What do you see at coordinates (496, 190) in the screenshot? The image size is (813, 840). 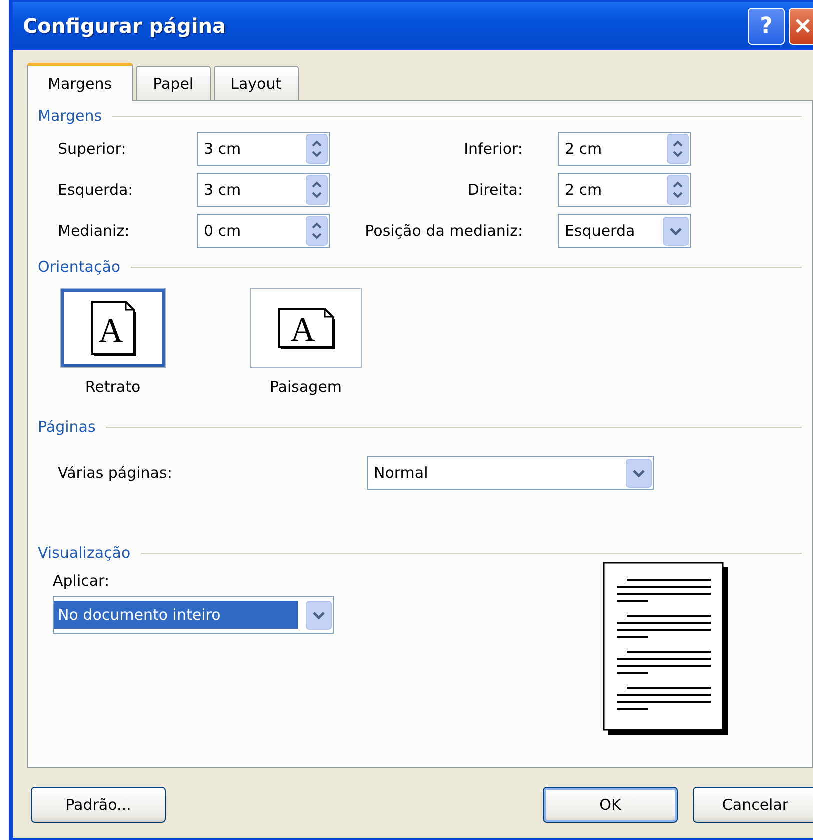 I see `field-label: Direita:` at bounding box center [496, 190].